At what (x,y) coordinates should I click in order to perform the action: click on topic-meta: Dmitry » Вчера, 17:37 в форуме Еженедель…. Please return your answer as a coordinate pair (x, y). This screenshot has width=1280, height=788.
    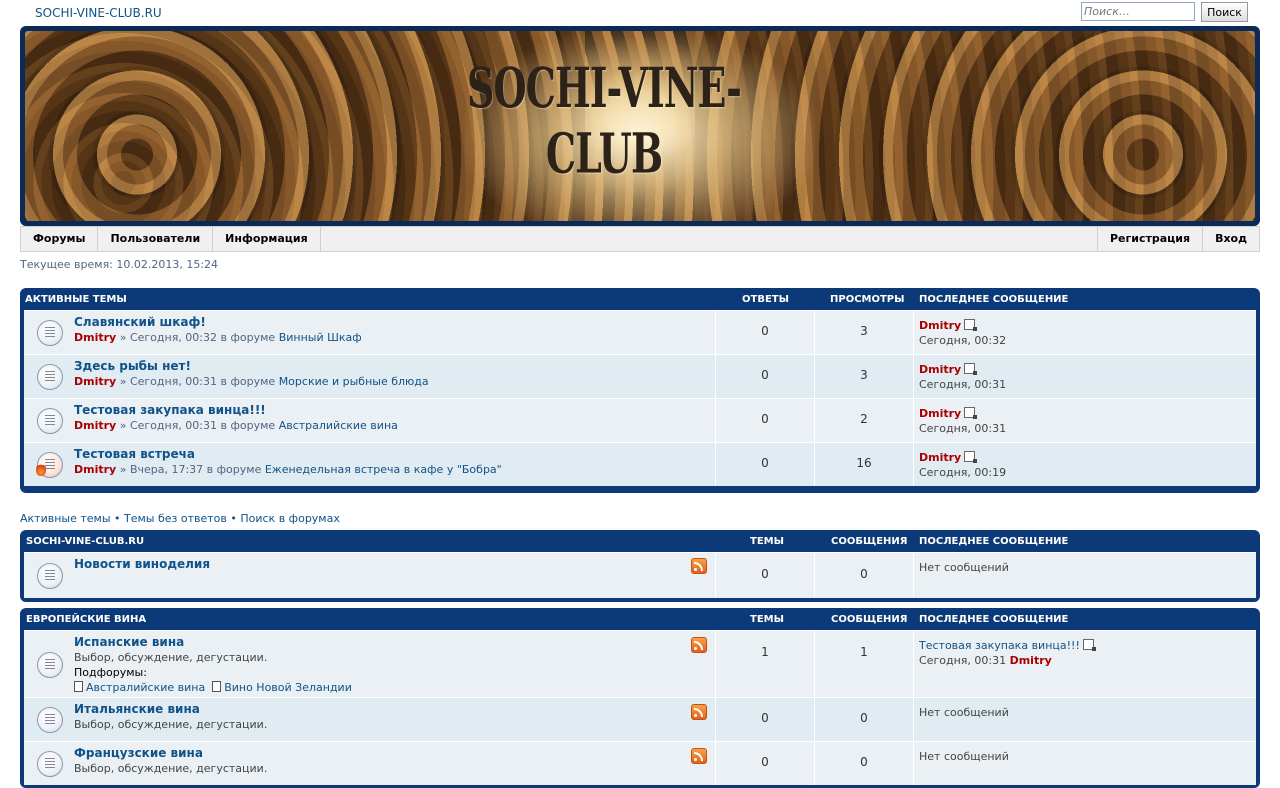
    Looking at the image, I should click on (288, 469).